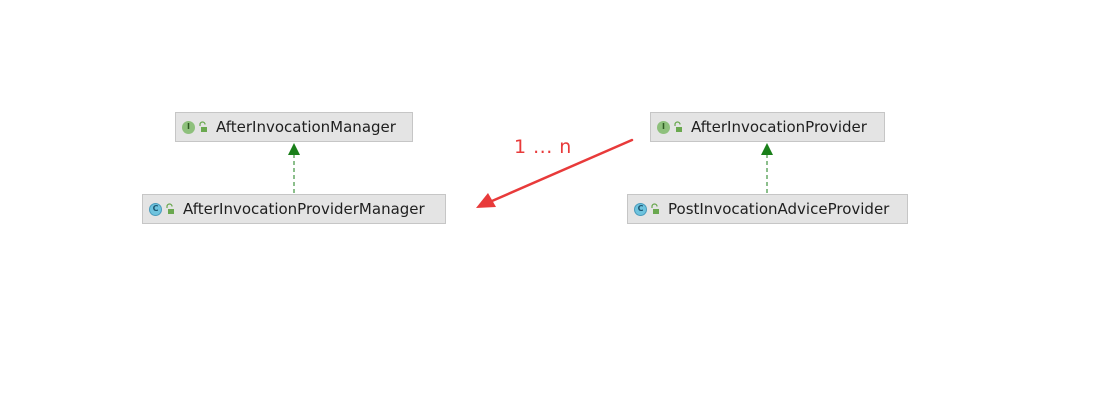  Describe the element at coordinates (306, 127) in the screenshot. I see `node-label: AfterInvocationManager` at that location.